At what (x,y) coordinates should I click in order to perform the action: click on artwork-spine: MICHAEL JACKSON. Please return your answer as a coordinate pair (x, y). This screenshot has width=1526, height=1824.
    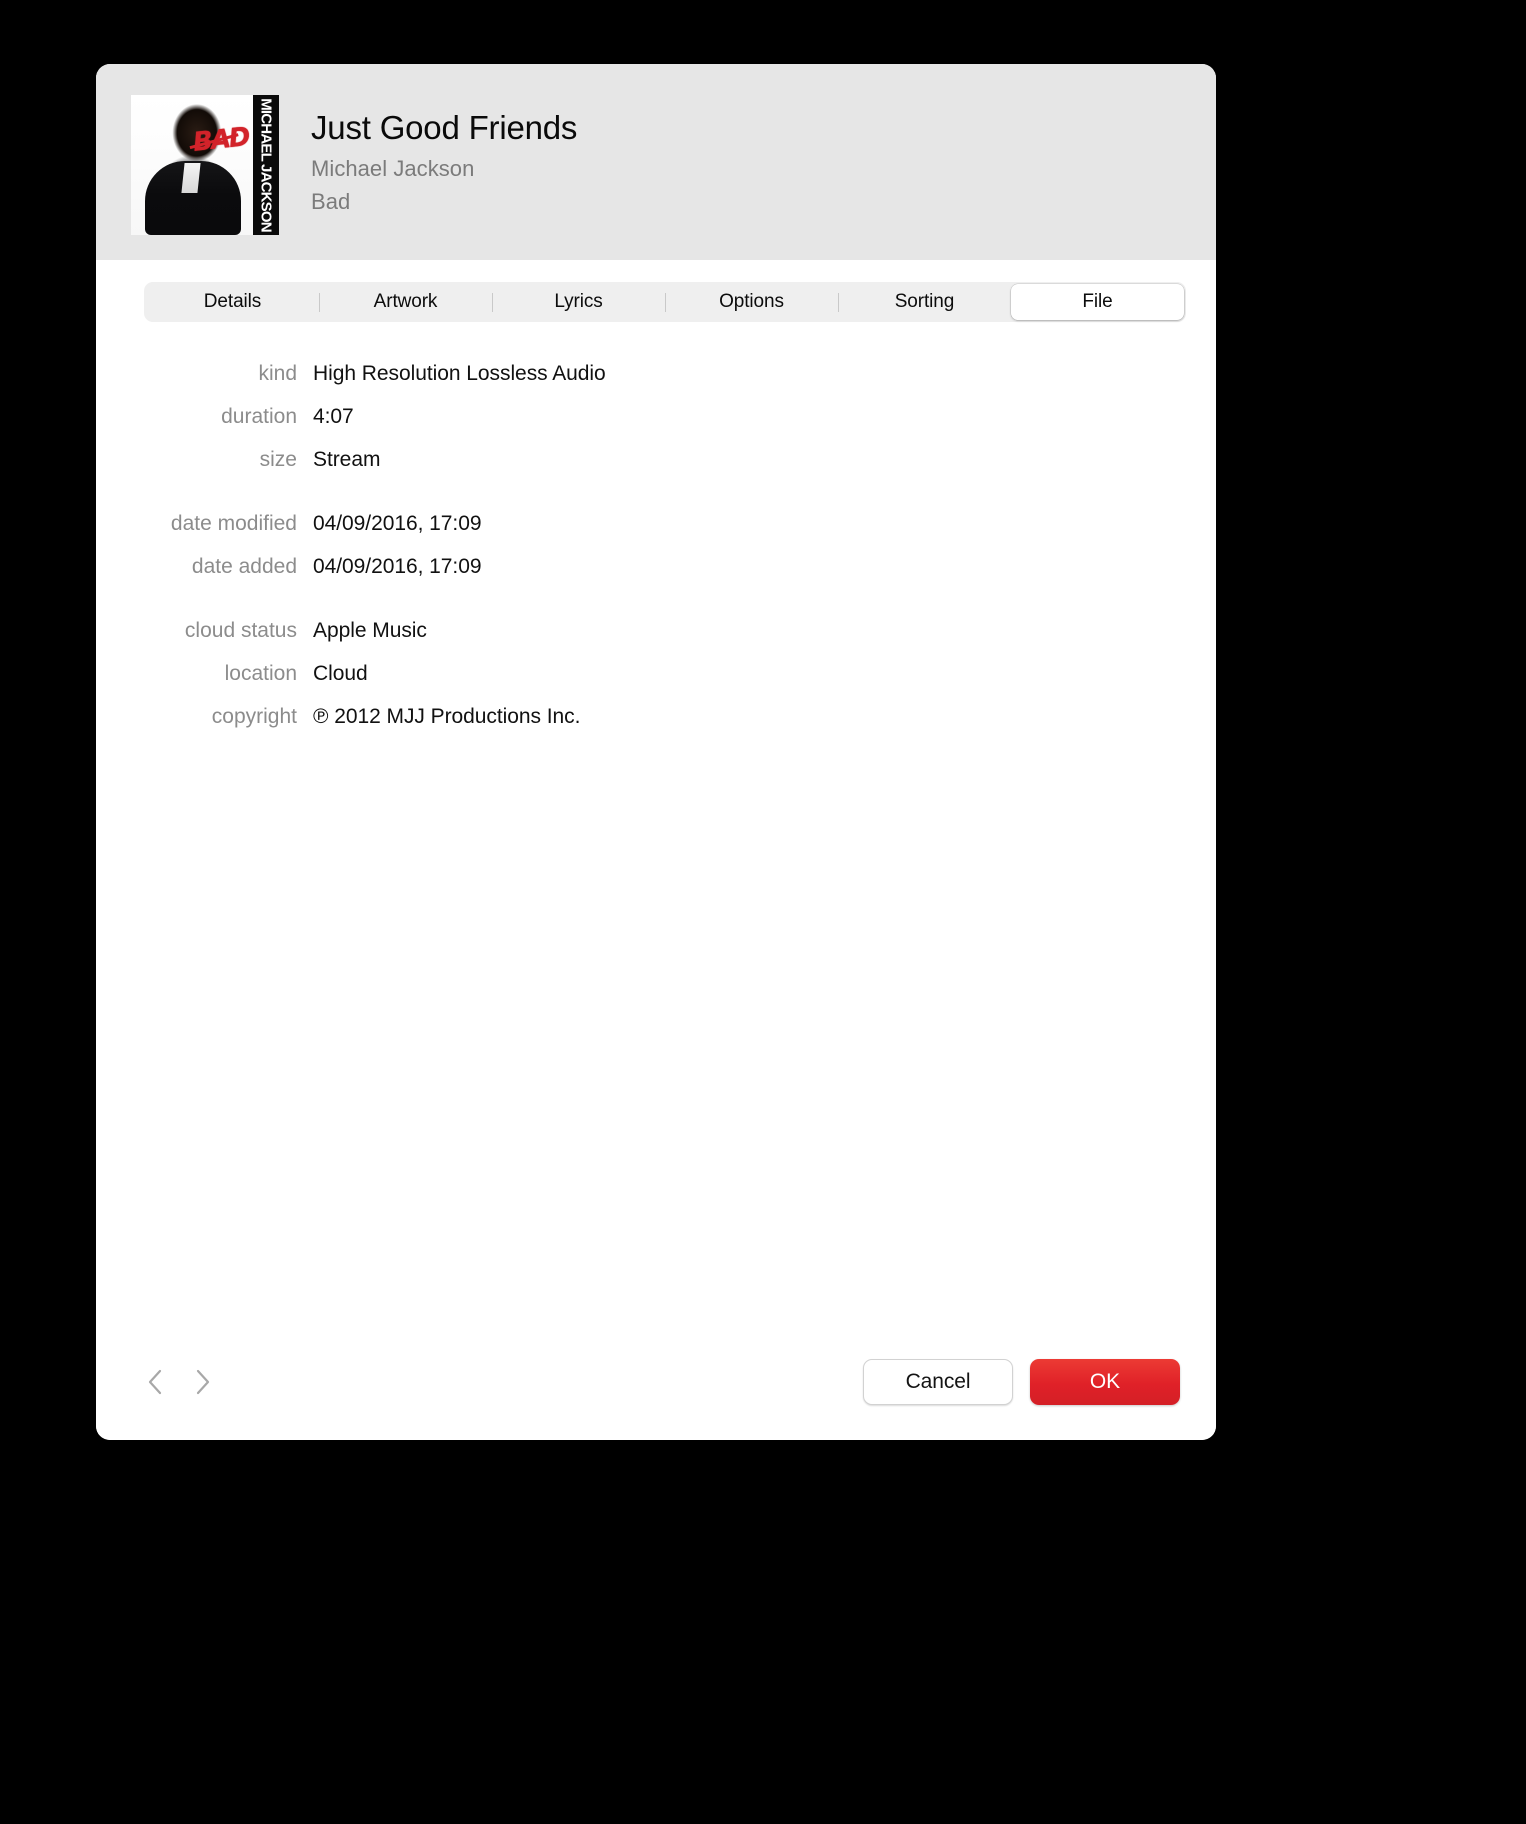
    Looking at the image, I should click on (266, 165).